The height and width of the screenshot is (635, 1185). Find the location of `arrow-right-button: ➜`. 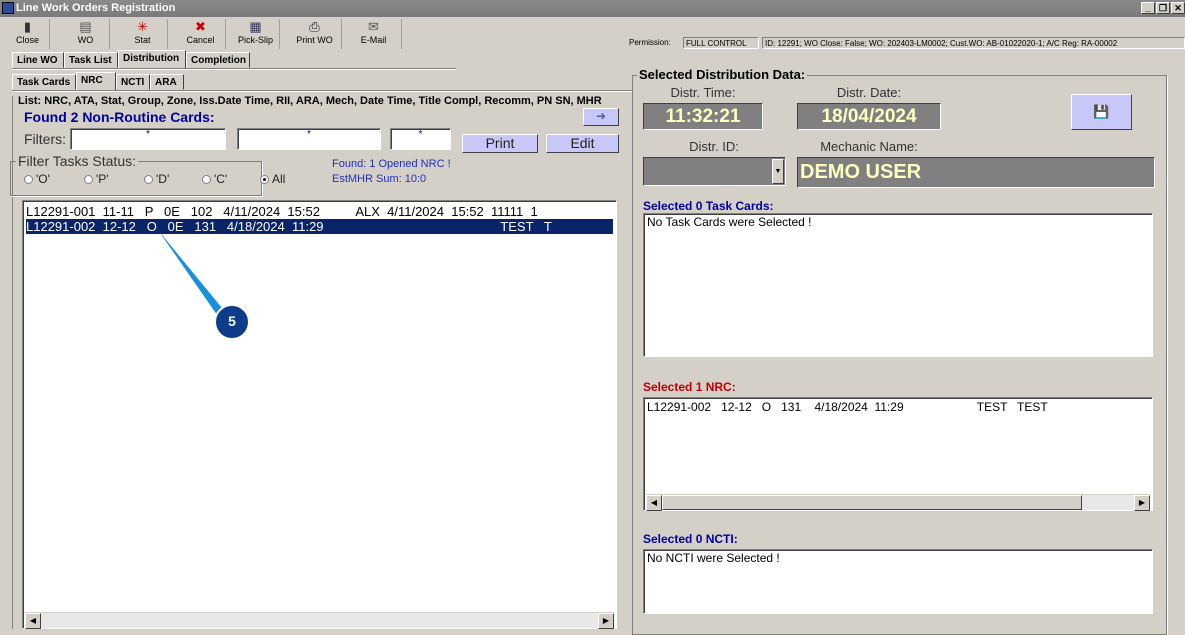

arrow-right-button: ➜ is located at coordinates (601, 117).